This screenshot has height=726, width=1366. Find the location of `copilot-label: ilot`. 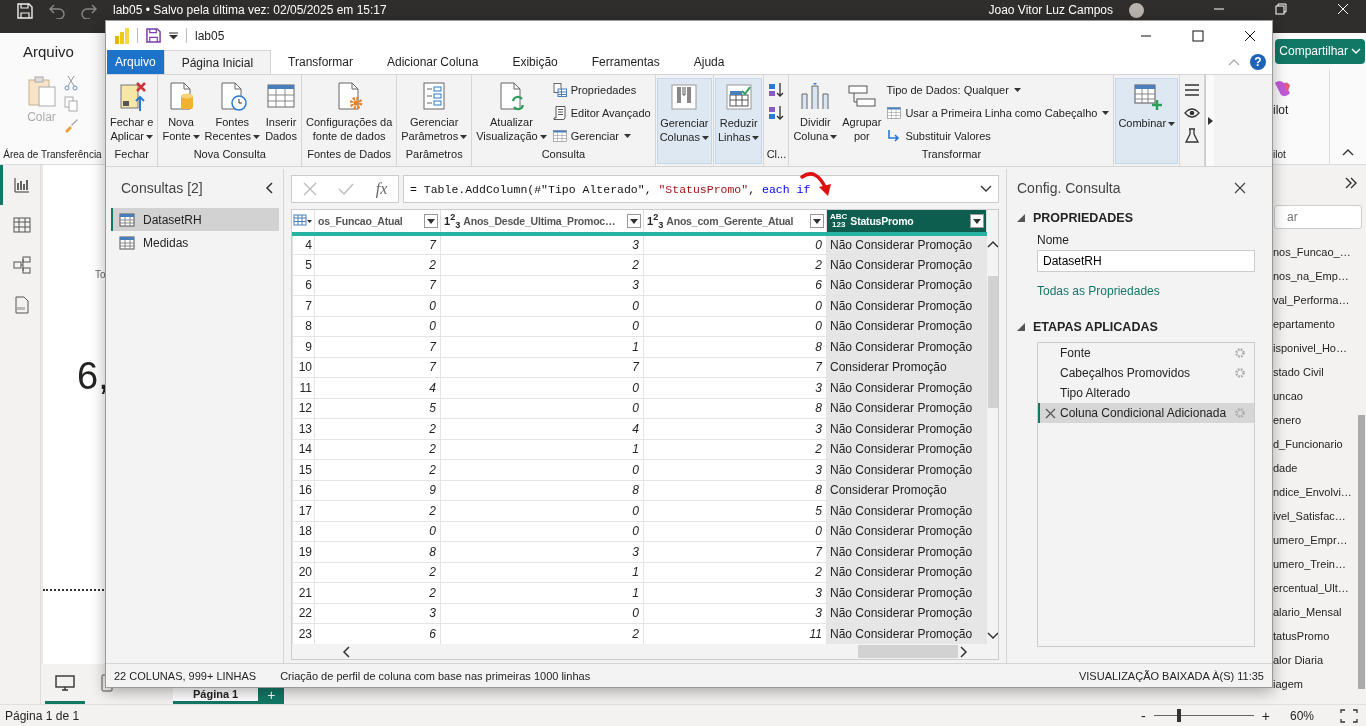

copilot-label: ilot is located at coordinates (1281, 124).